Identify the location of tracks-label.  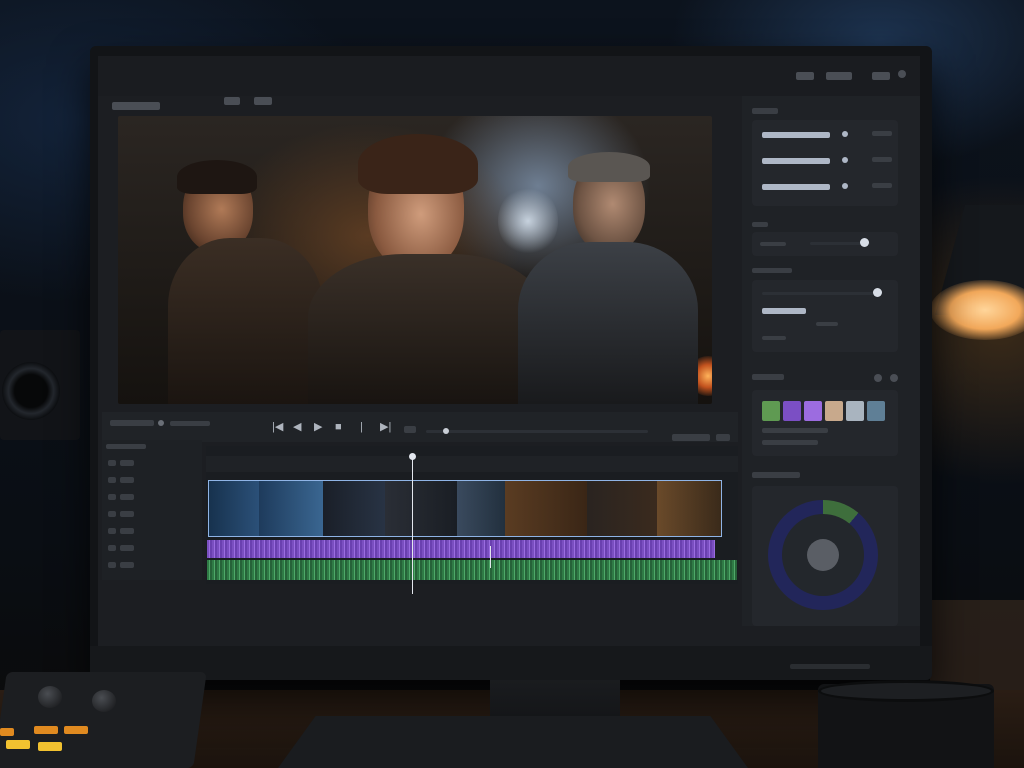
(126, 446).